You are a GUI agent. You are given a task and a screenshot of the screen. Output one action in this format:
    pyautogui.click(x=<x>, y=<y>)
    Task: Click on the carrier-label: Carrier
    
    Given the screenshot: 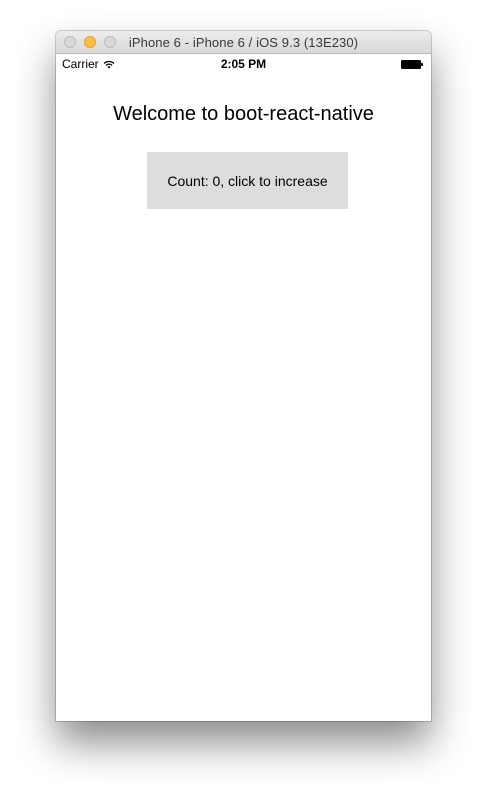 What is the action you would take?
    pyautogui.click(x=80, y=64)
    